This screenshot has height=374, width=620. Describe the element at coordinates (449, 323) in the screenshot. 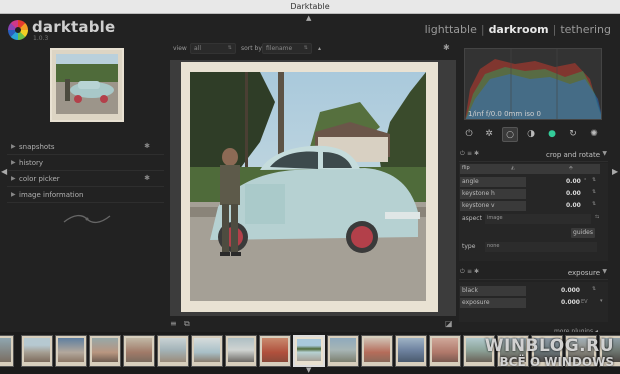

I see `color-assessment-icon: ◪` at that location.